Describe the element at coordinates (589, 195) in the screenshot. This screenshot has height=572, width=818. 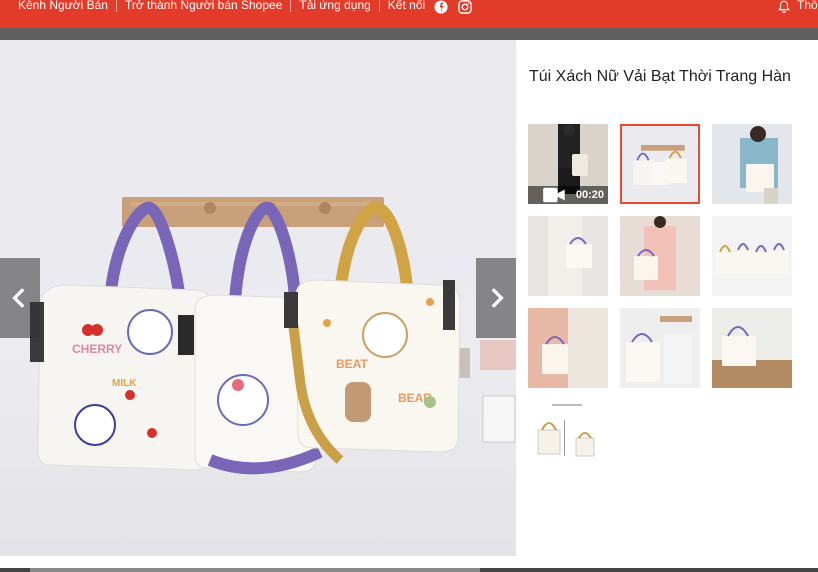
I see `video-duration: 00:20` at that location.